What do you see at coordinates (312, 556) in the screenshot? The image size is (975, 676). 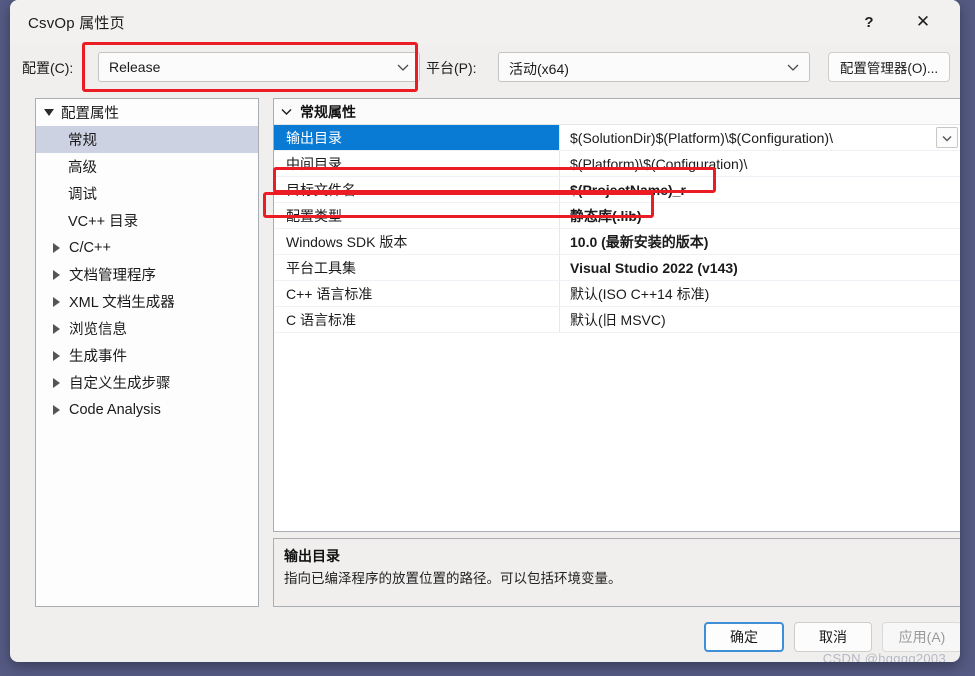 I see `description-title: 输出目录` at bounding box center [312, 556].